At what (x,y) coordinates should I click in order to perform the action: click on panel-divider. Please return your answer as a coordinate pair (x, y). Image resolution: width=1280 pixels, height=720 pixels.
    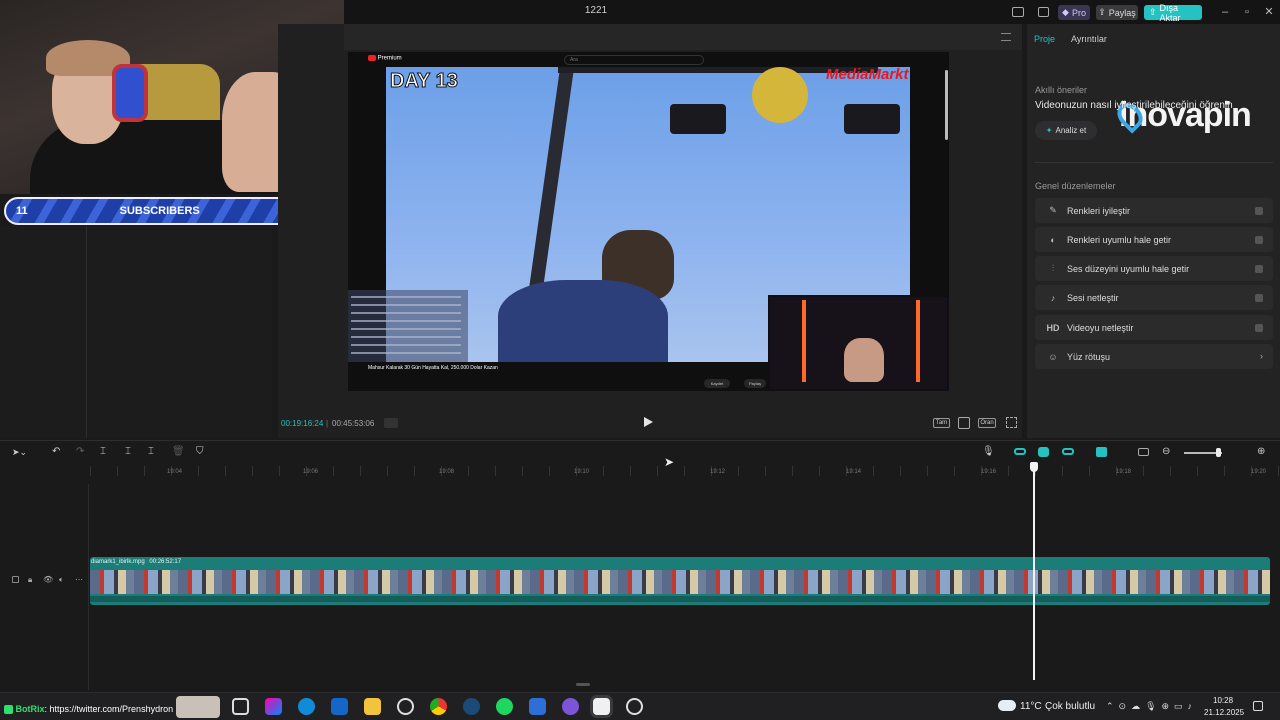
    Looking at the image, I should click on (86, 332).